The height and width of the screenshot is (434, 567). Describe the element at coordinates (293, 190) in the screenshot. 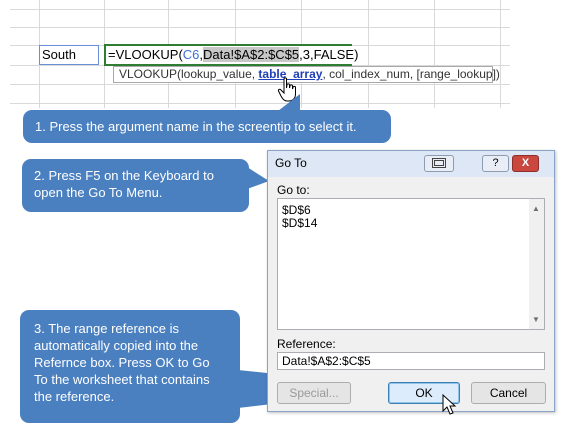

I see `goto-label: Go to:` at that location.